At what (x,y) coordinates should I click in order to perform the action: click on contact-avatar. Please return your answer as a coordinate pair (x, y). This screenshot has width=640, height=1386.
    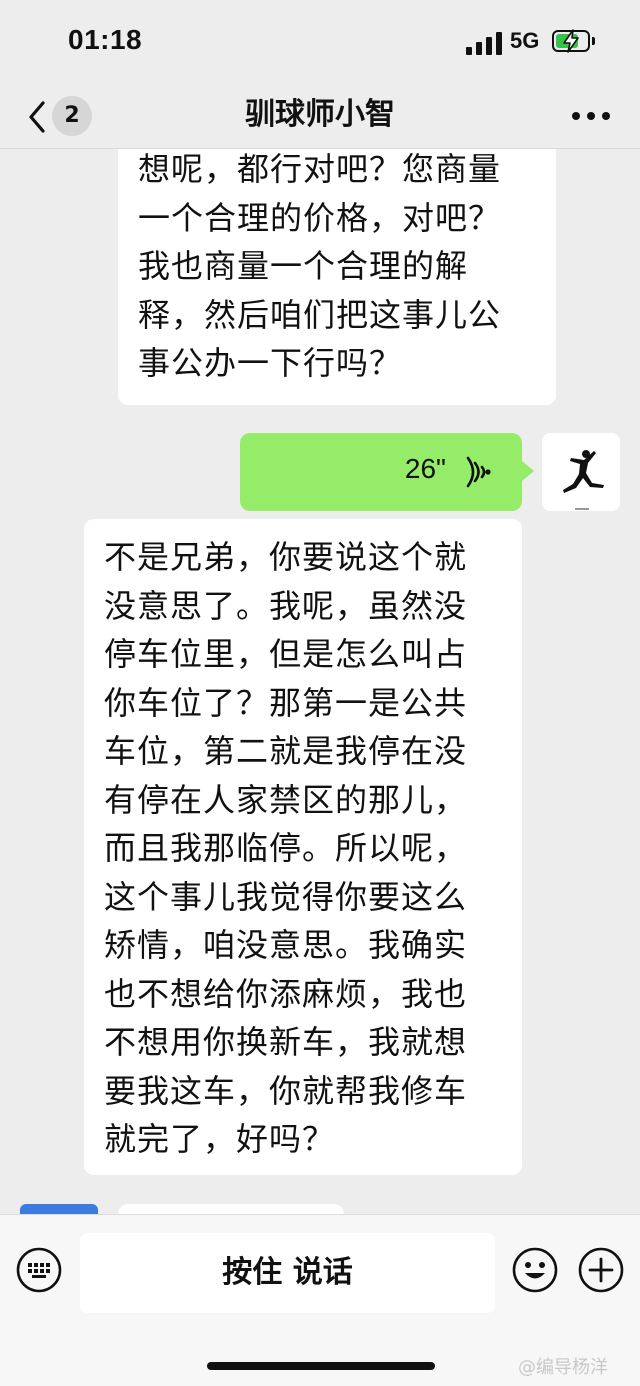
    Looking at the image, I should click on (59, 1209).